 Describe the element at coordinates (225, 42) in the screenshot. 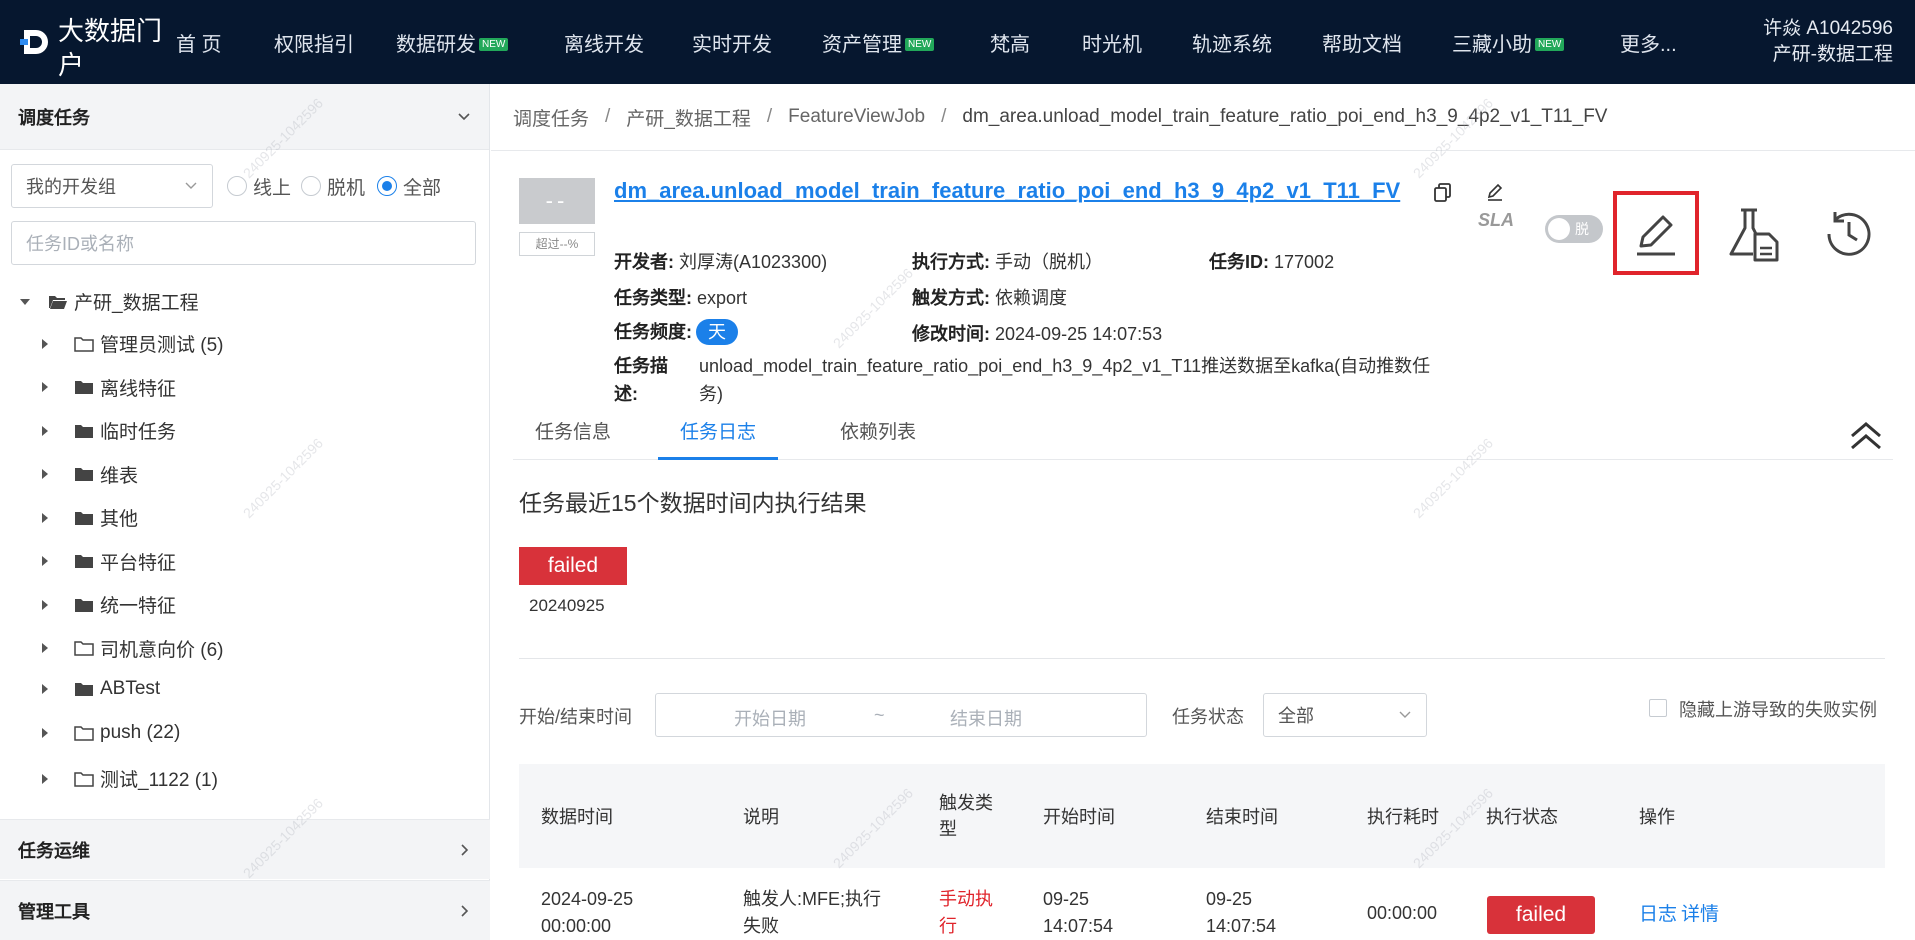

I see `nav-item-home: 首 页` at that location.